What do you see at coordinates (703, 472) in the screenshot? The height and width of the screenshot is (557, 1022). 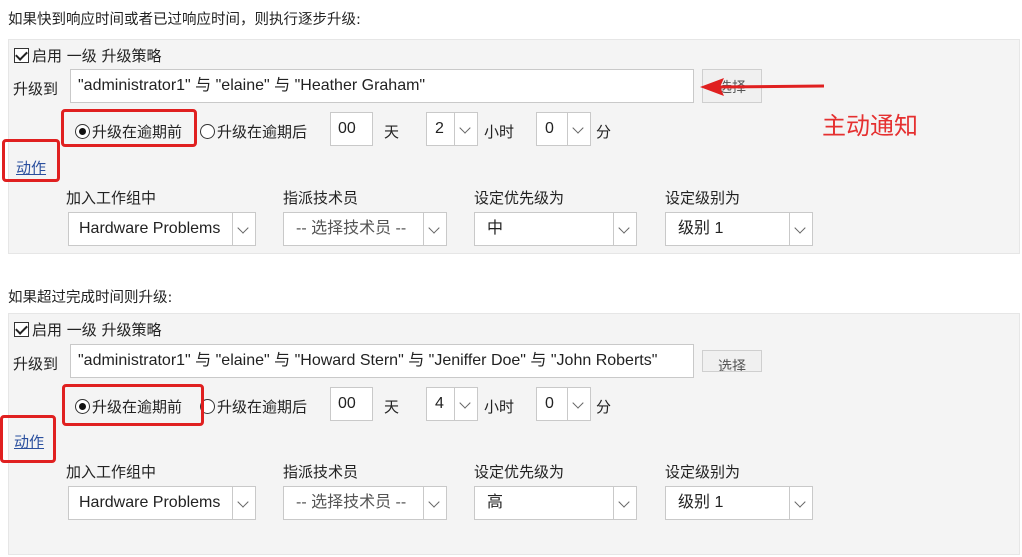 I see `level-label-2: 设定级别为` at bounding box center [703, 472].